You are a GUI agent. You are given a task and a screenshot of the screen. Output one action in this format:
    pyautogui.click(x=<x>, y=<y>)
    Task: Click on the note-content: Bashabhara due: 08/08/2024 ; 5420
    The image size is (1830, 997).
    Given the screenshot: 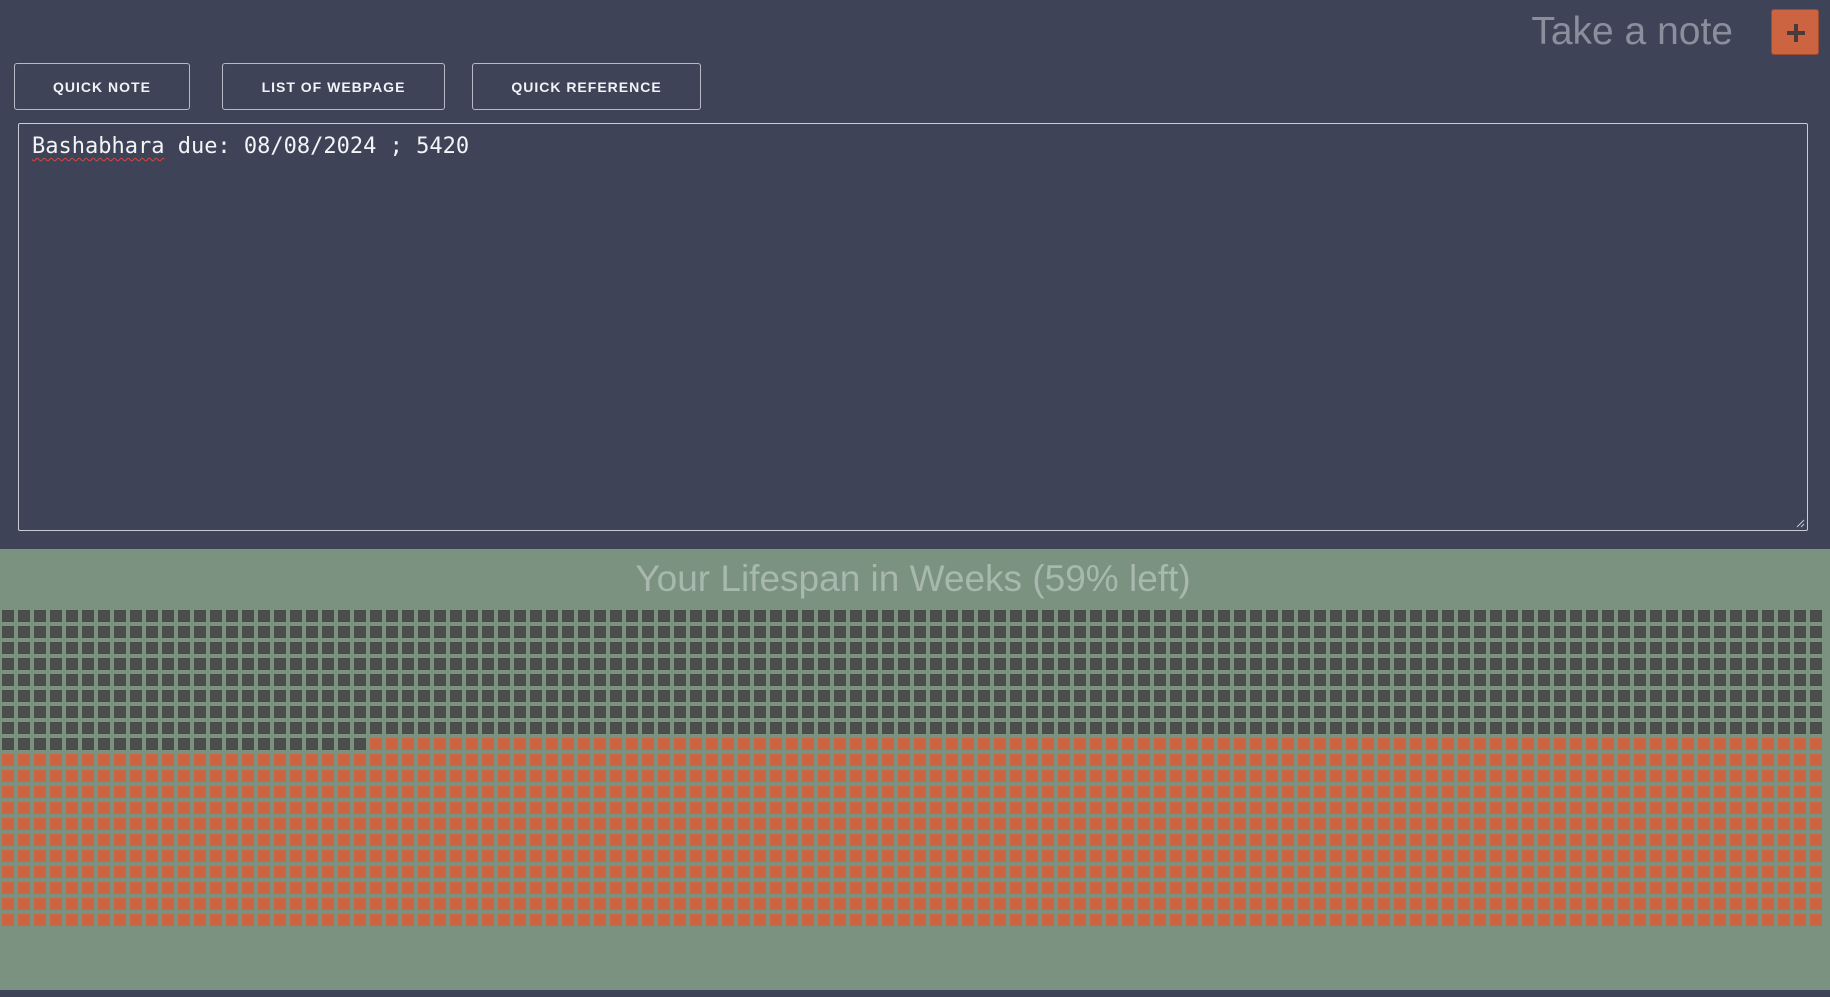 What is the action you would take?
    pyautogui.click(x=913, y=146)
    